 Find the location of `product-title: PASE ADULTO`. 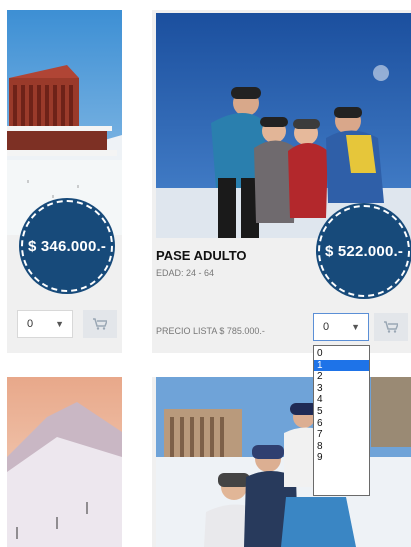

product-title: PASE ADULTO is located at coordinates (201, 255).